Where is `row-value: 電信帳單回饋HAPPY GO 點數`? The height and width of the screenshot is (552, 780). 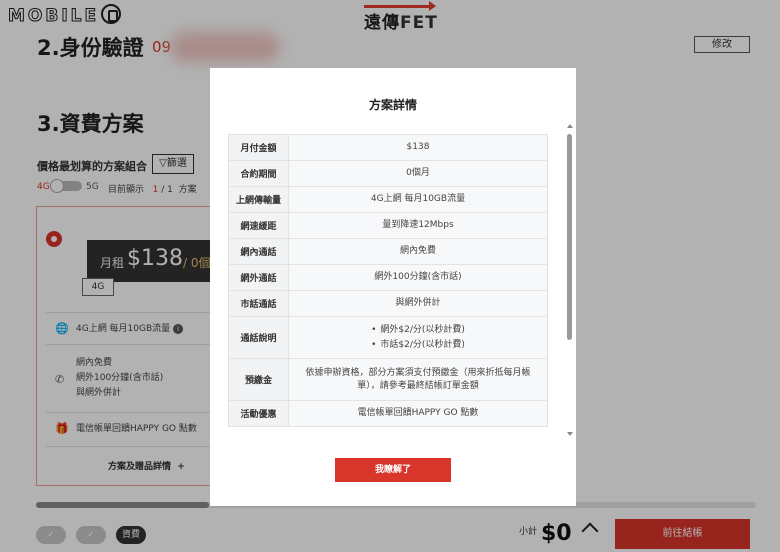 row-value: 電信帳單回饋HAPPY GO 點數 is located at coordinates (418, 413).